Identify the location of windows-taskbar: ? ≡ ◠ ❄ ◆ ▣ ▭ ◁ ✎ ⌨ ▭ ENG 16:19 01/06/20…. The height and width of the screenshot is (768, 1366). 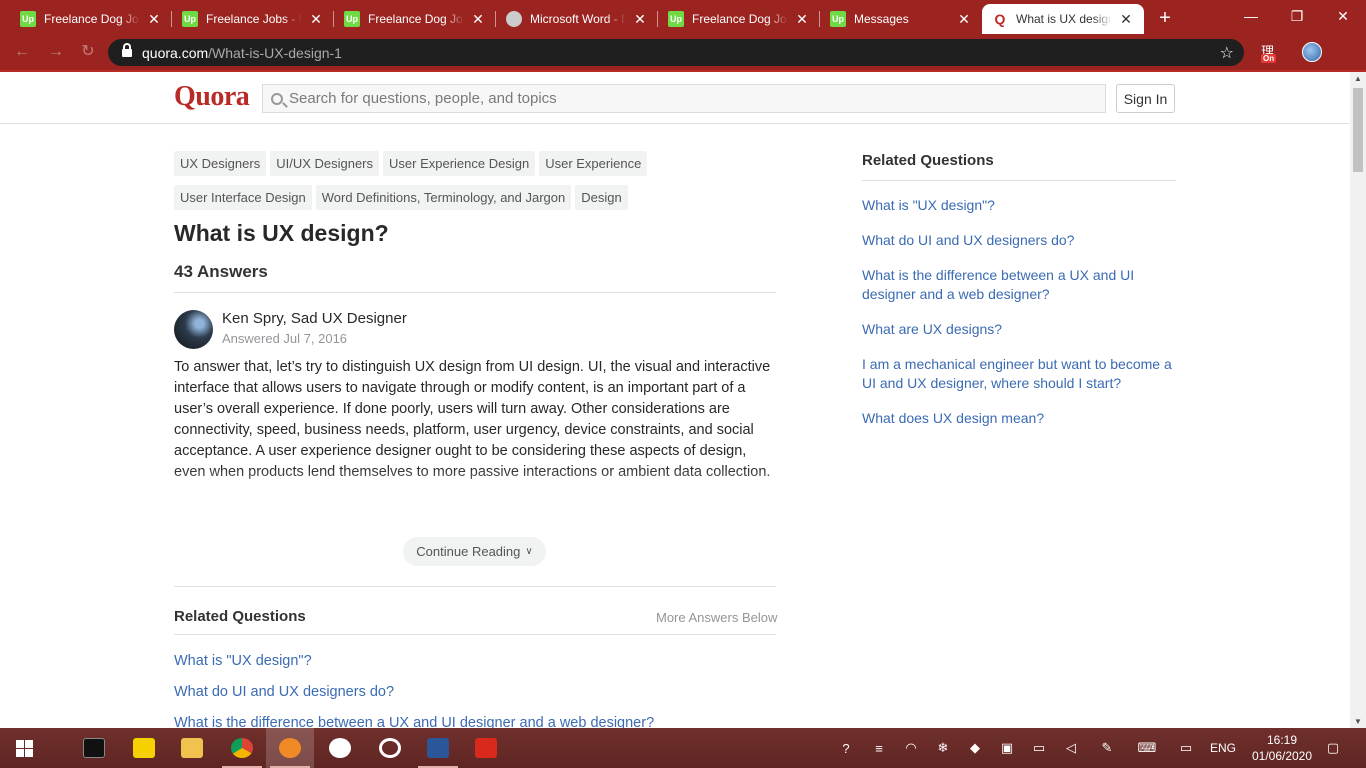
(683, 748).